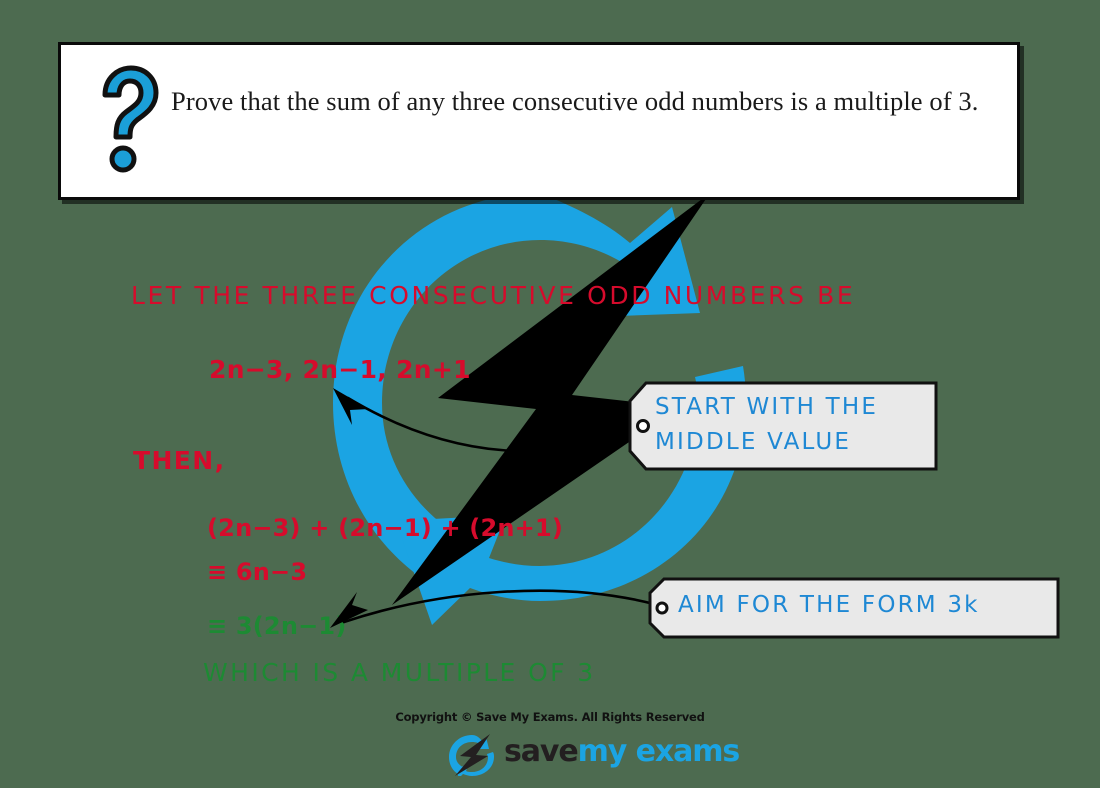  I want to click on arrow-to-expression, so click(492, 424).